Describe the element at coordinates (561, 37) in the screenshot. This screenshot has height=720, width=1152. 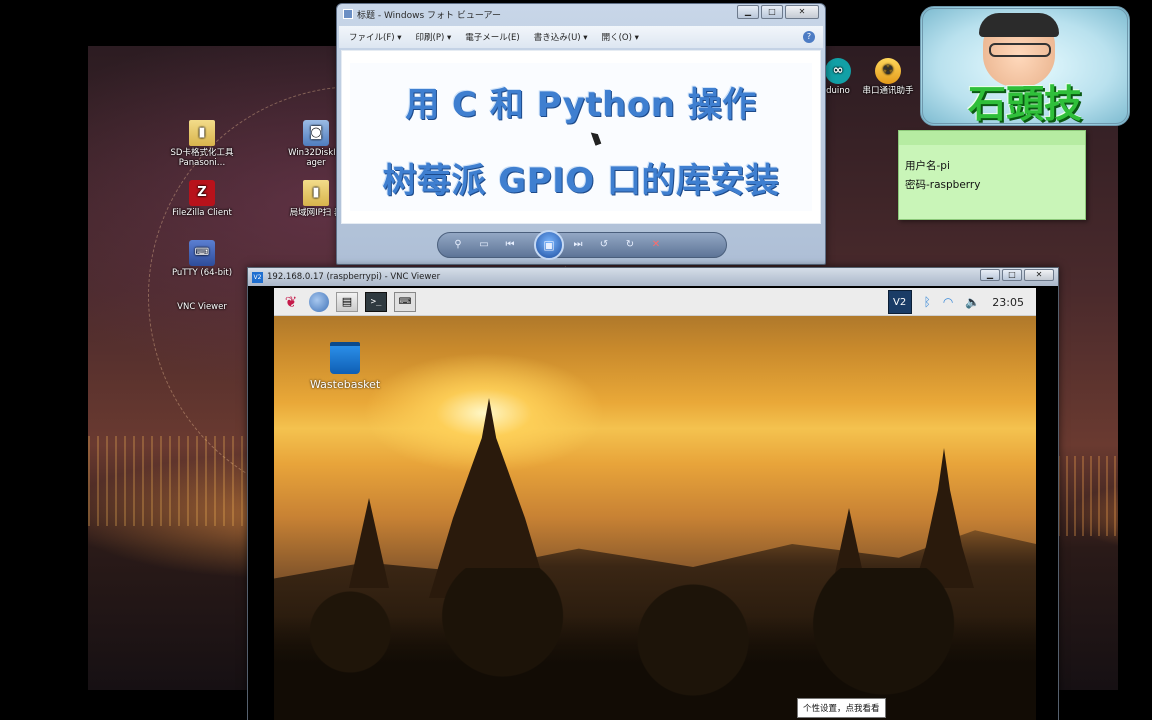
I see `menu-burn: 書き込み(U) ▾` at that location.